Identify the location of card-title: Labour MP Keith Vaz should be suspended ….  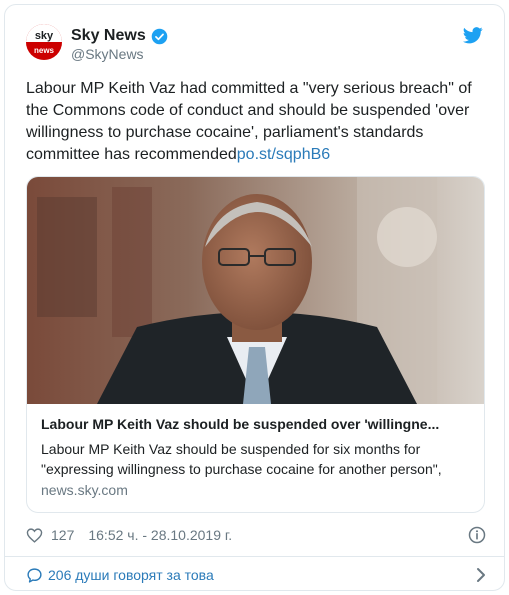
(256, 424).